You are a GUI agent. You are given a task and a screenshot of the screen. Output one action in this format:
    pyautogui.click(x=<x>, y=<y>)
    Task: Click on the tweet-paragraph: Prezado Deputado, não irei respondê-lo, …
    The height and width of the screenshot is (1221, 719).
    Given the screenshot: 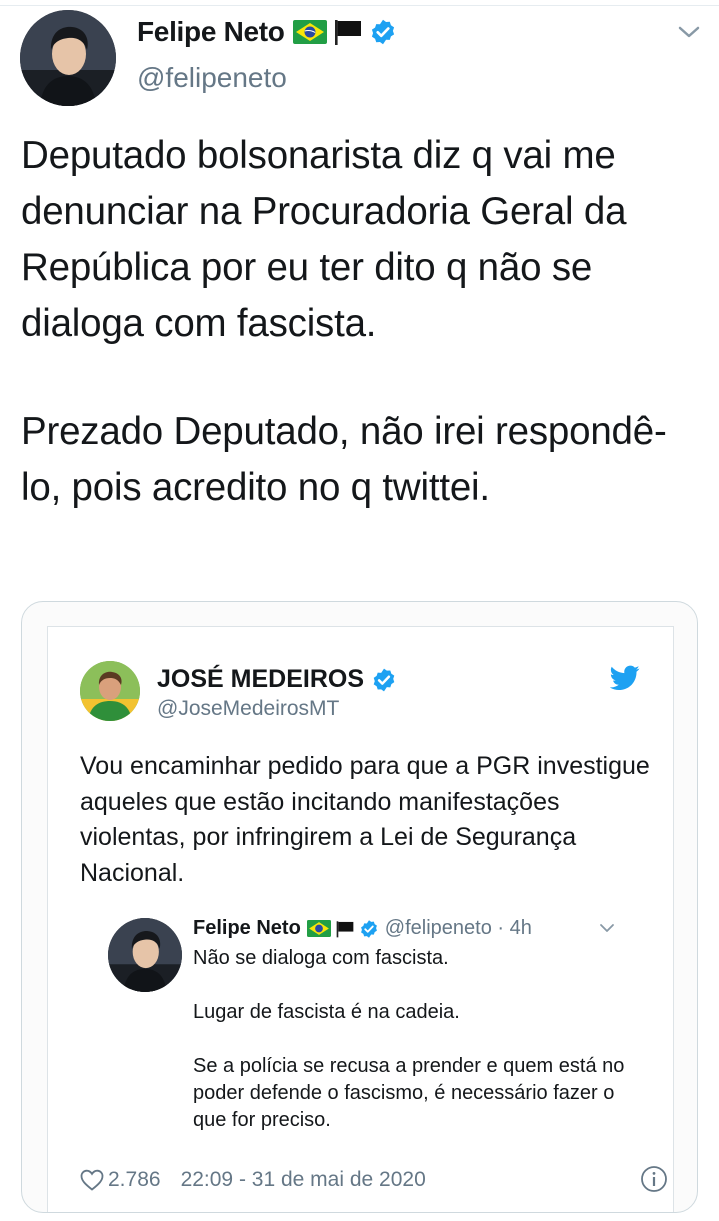 What is the action you would take?
    pyautogui.click(x=344, y=459)
    